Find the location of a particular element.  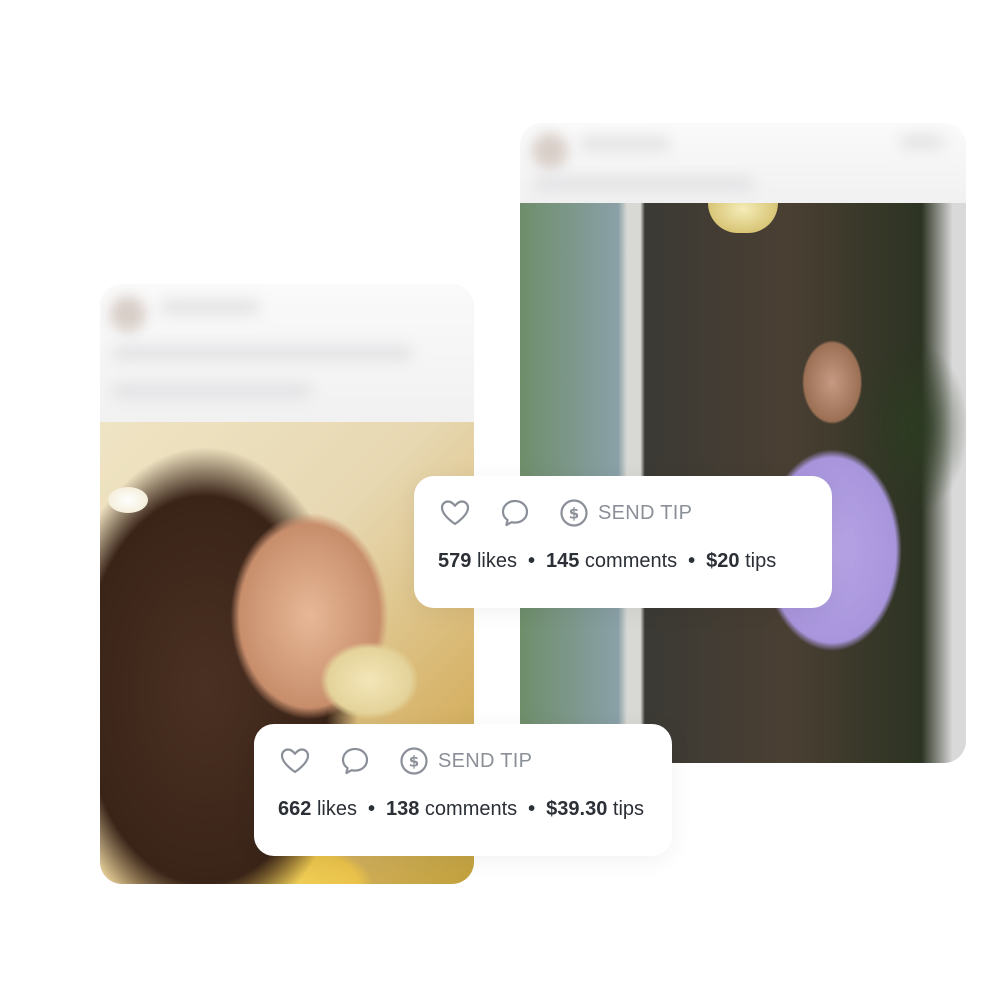

comments-count: 145 is located at coordinates (562, 561).